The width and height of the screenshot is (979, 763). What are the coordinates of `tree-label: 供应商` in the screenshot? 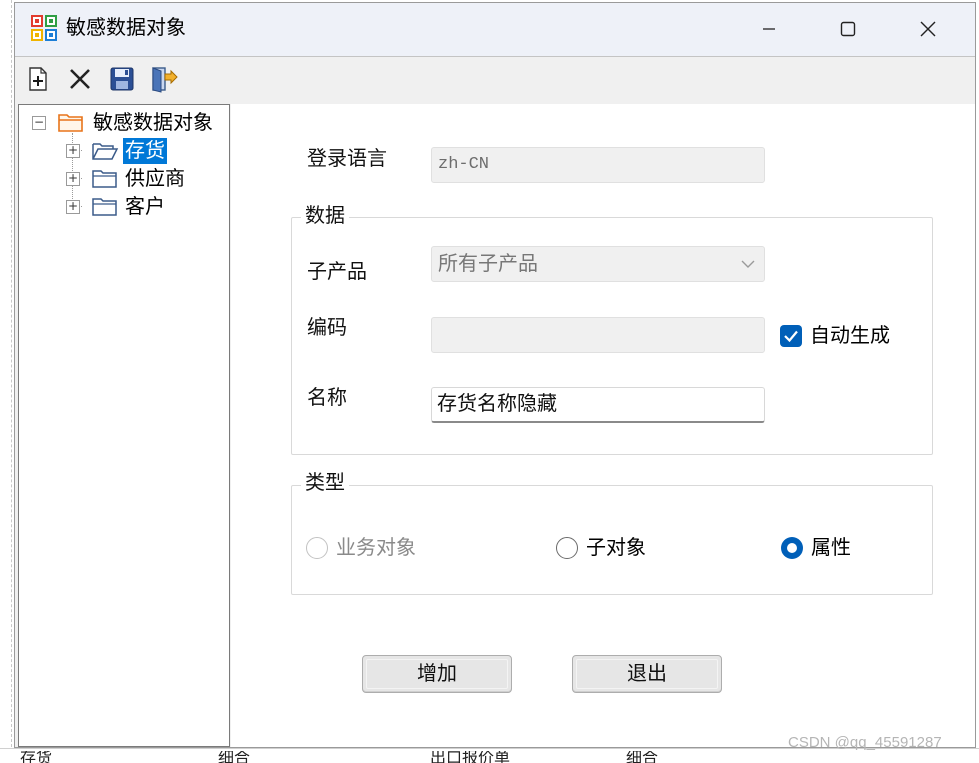 It's located at (155, 179).